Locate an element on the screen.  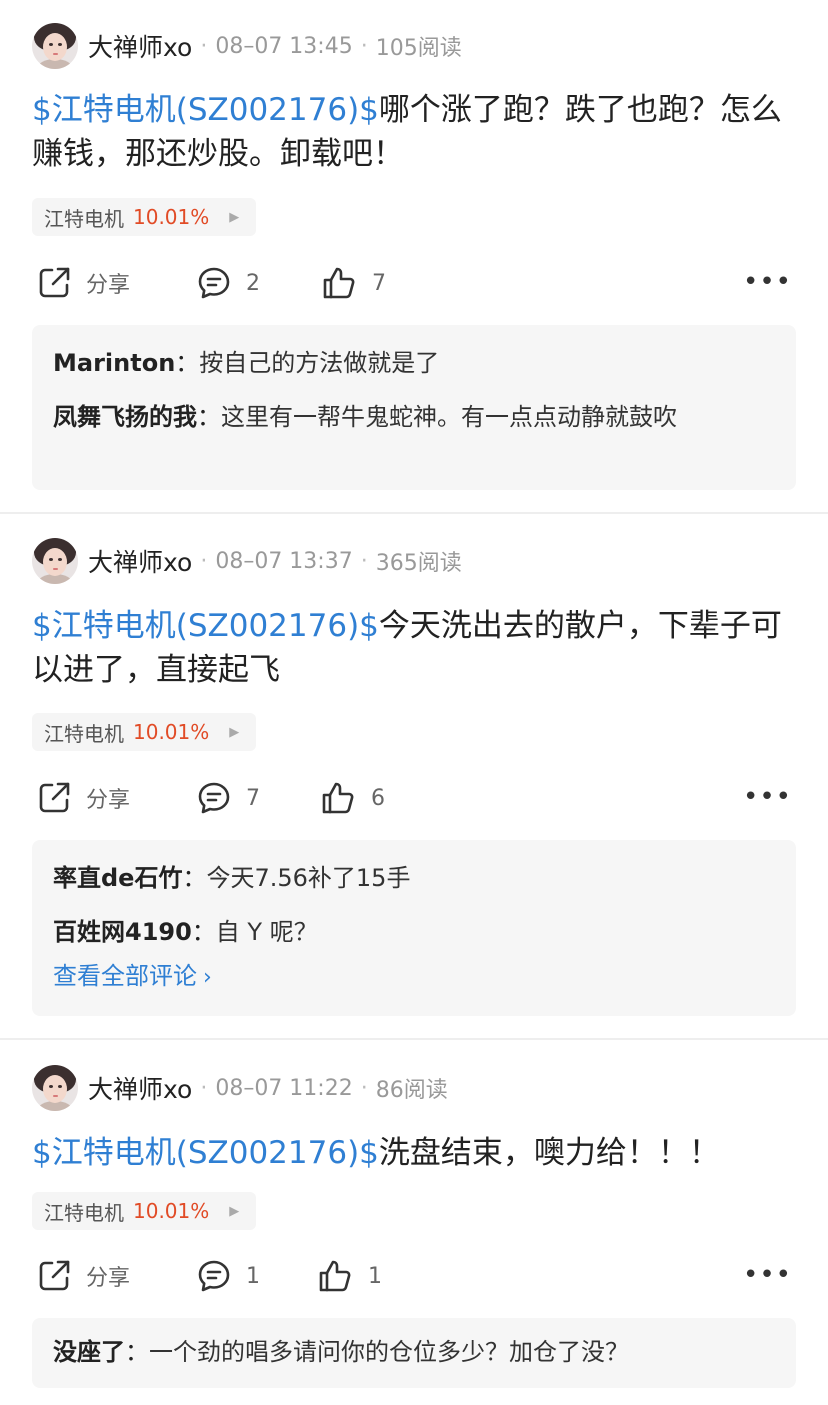
view-all-label: 查看全部评论 is located at coordinates (125, 976).